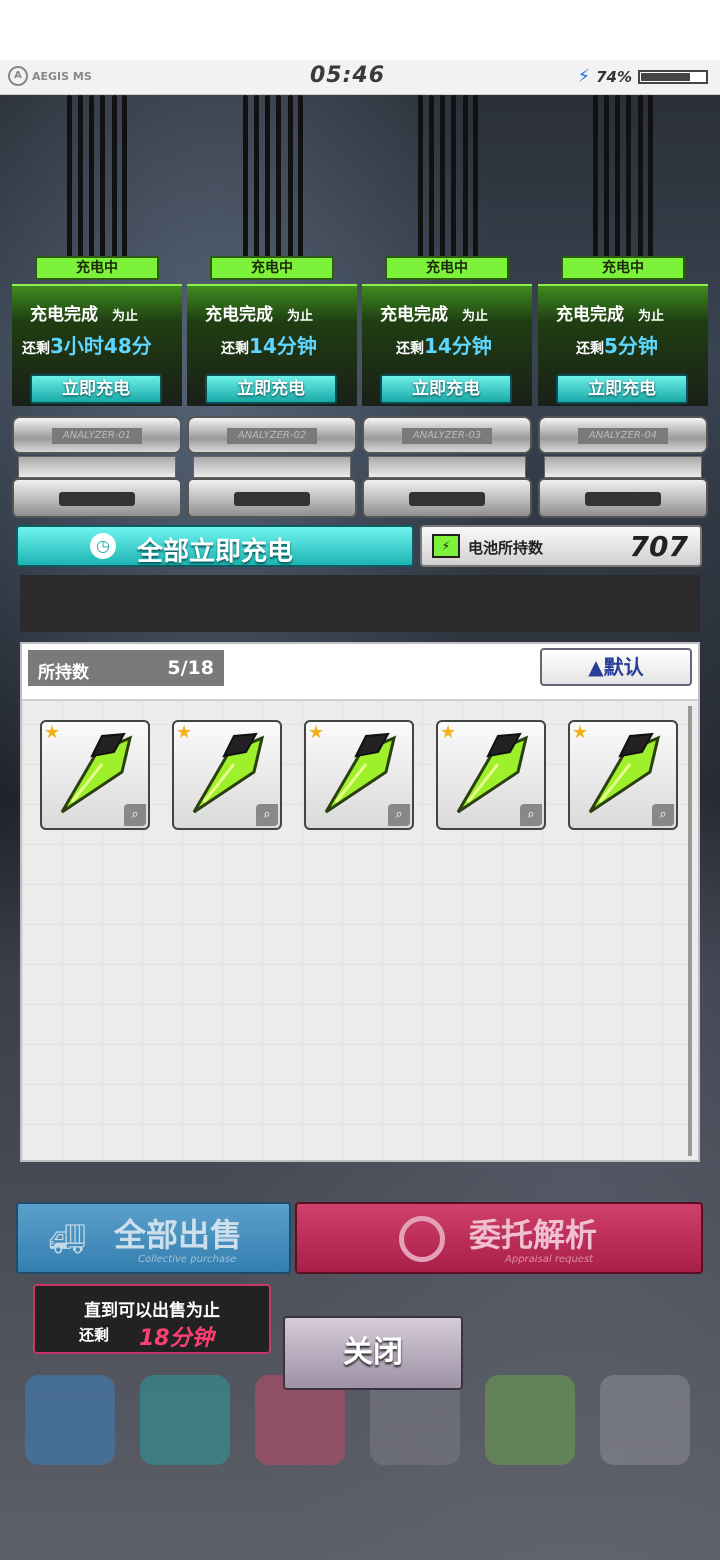 The height and width of the screenshot is (1560, 720). I want to click on analyzer-plate: ANALYZER-04, so click(623, 436).